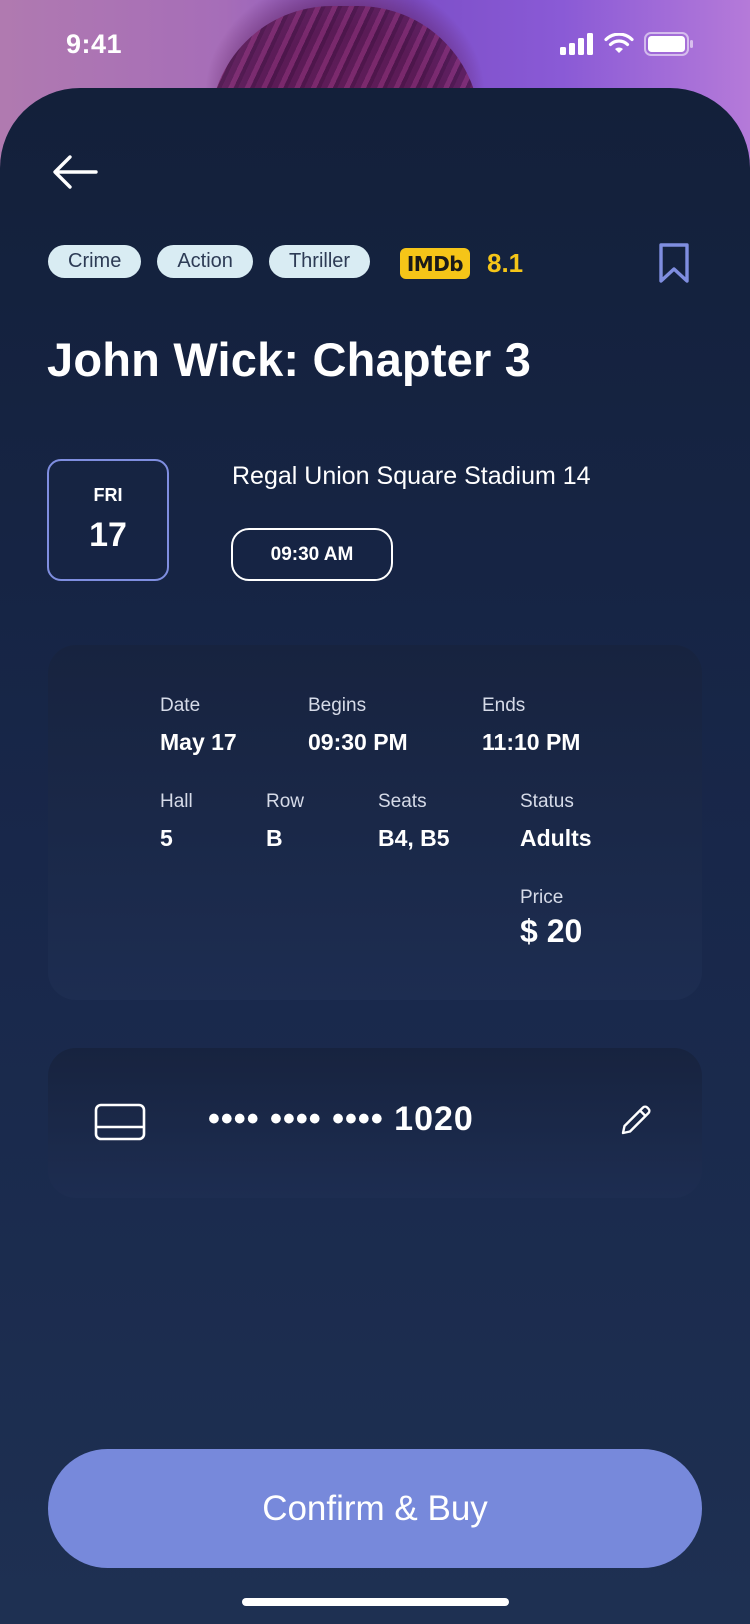 The width and height of the screenshot is (750, 1624). What do you see at coordinates (341, 1119) in the screenshot?
I see `card-number: •••• •••• •••• 1020` at bounding box center [341, 1119].